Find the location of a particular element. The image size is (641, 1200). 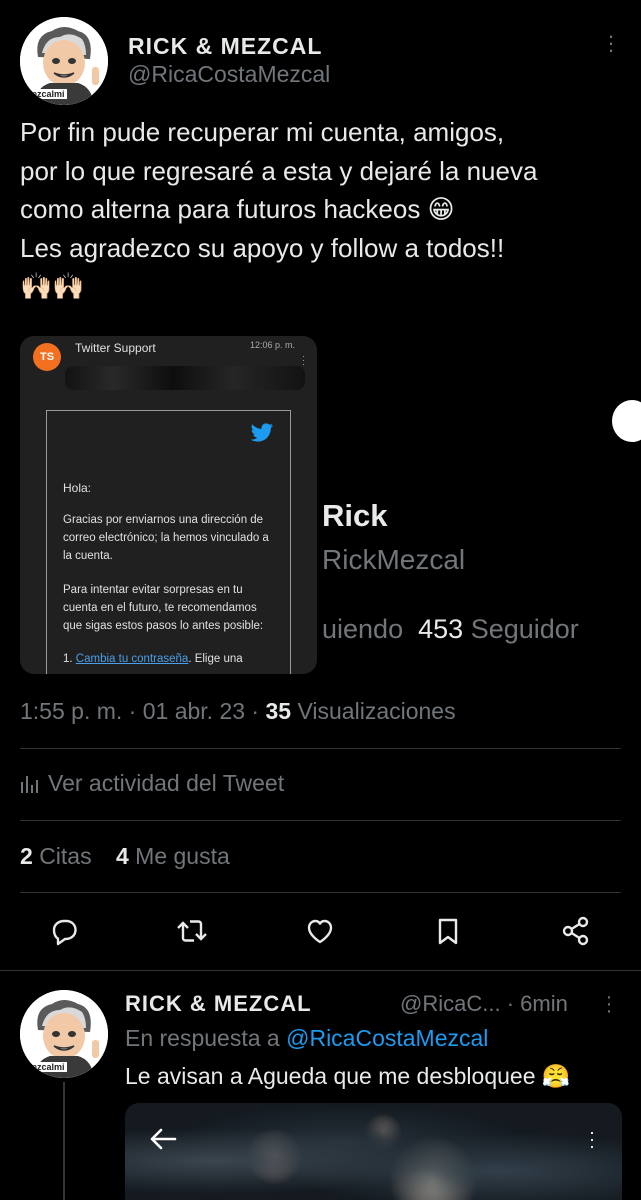

followers-count: 453 is located at coordinates (441, 629).